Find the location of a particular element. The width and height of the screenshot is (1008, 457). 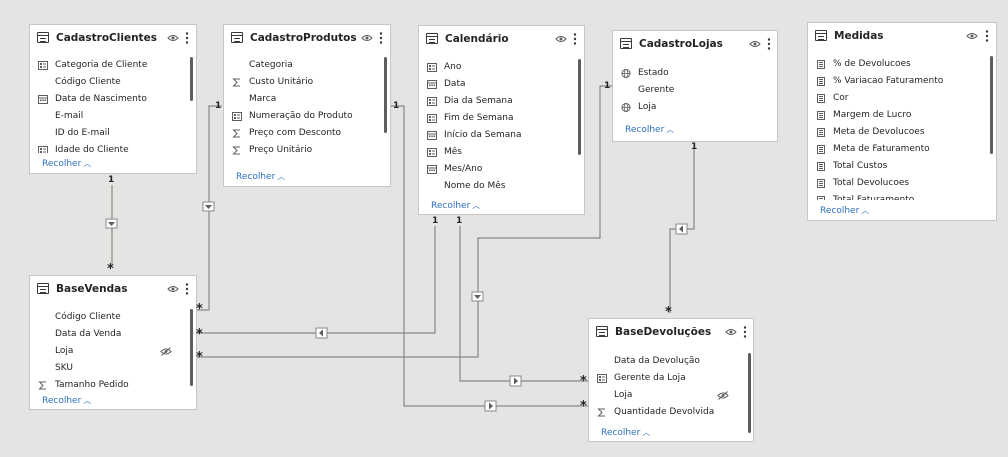

chevron-up-icon: ︿ is located at coordinates (281, 176).